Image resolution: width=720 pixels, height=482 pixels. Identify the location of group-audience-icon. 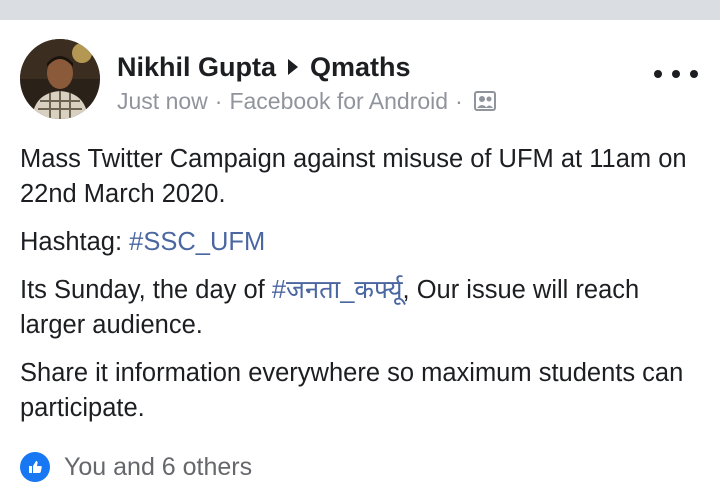
(484, 101).